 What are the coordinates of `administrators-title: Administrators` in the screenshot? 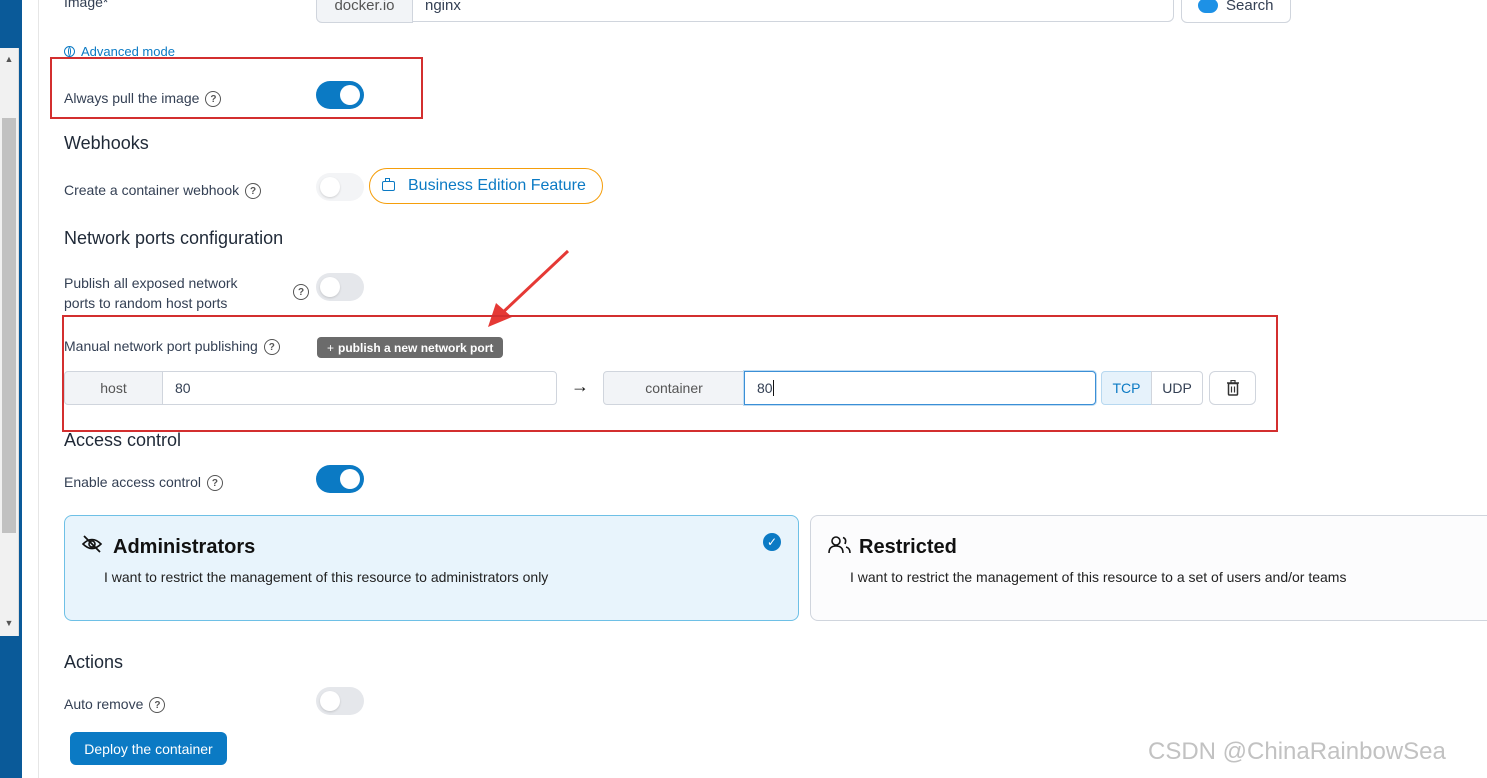 It's located at (184, 547).